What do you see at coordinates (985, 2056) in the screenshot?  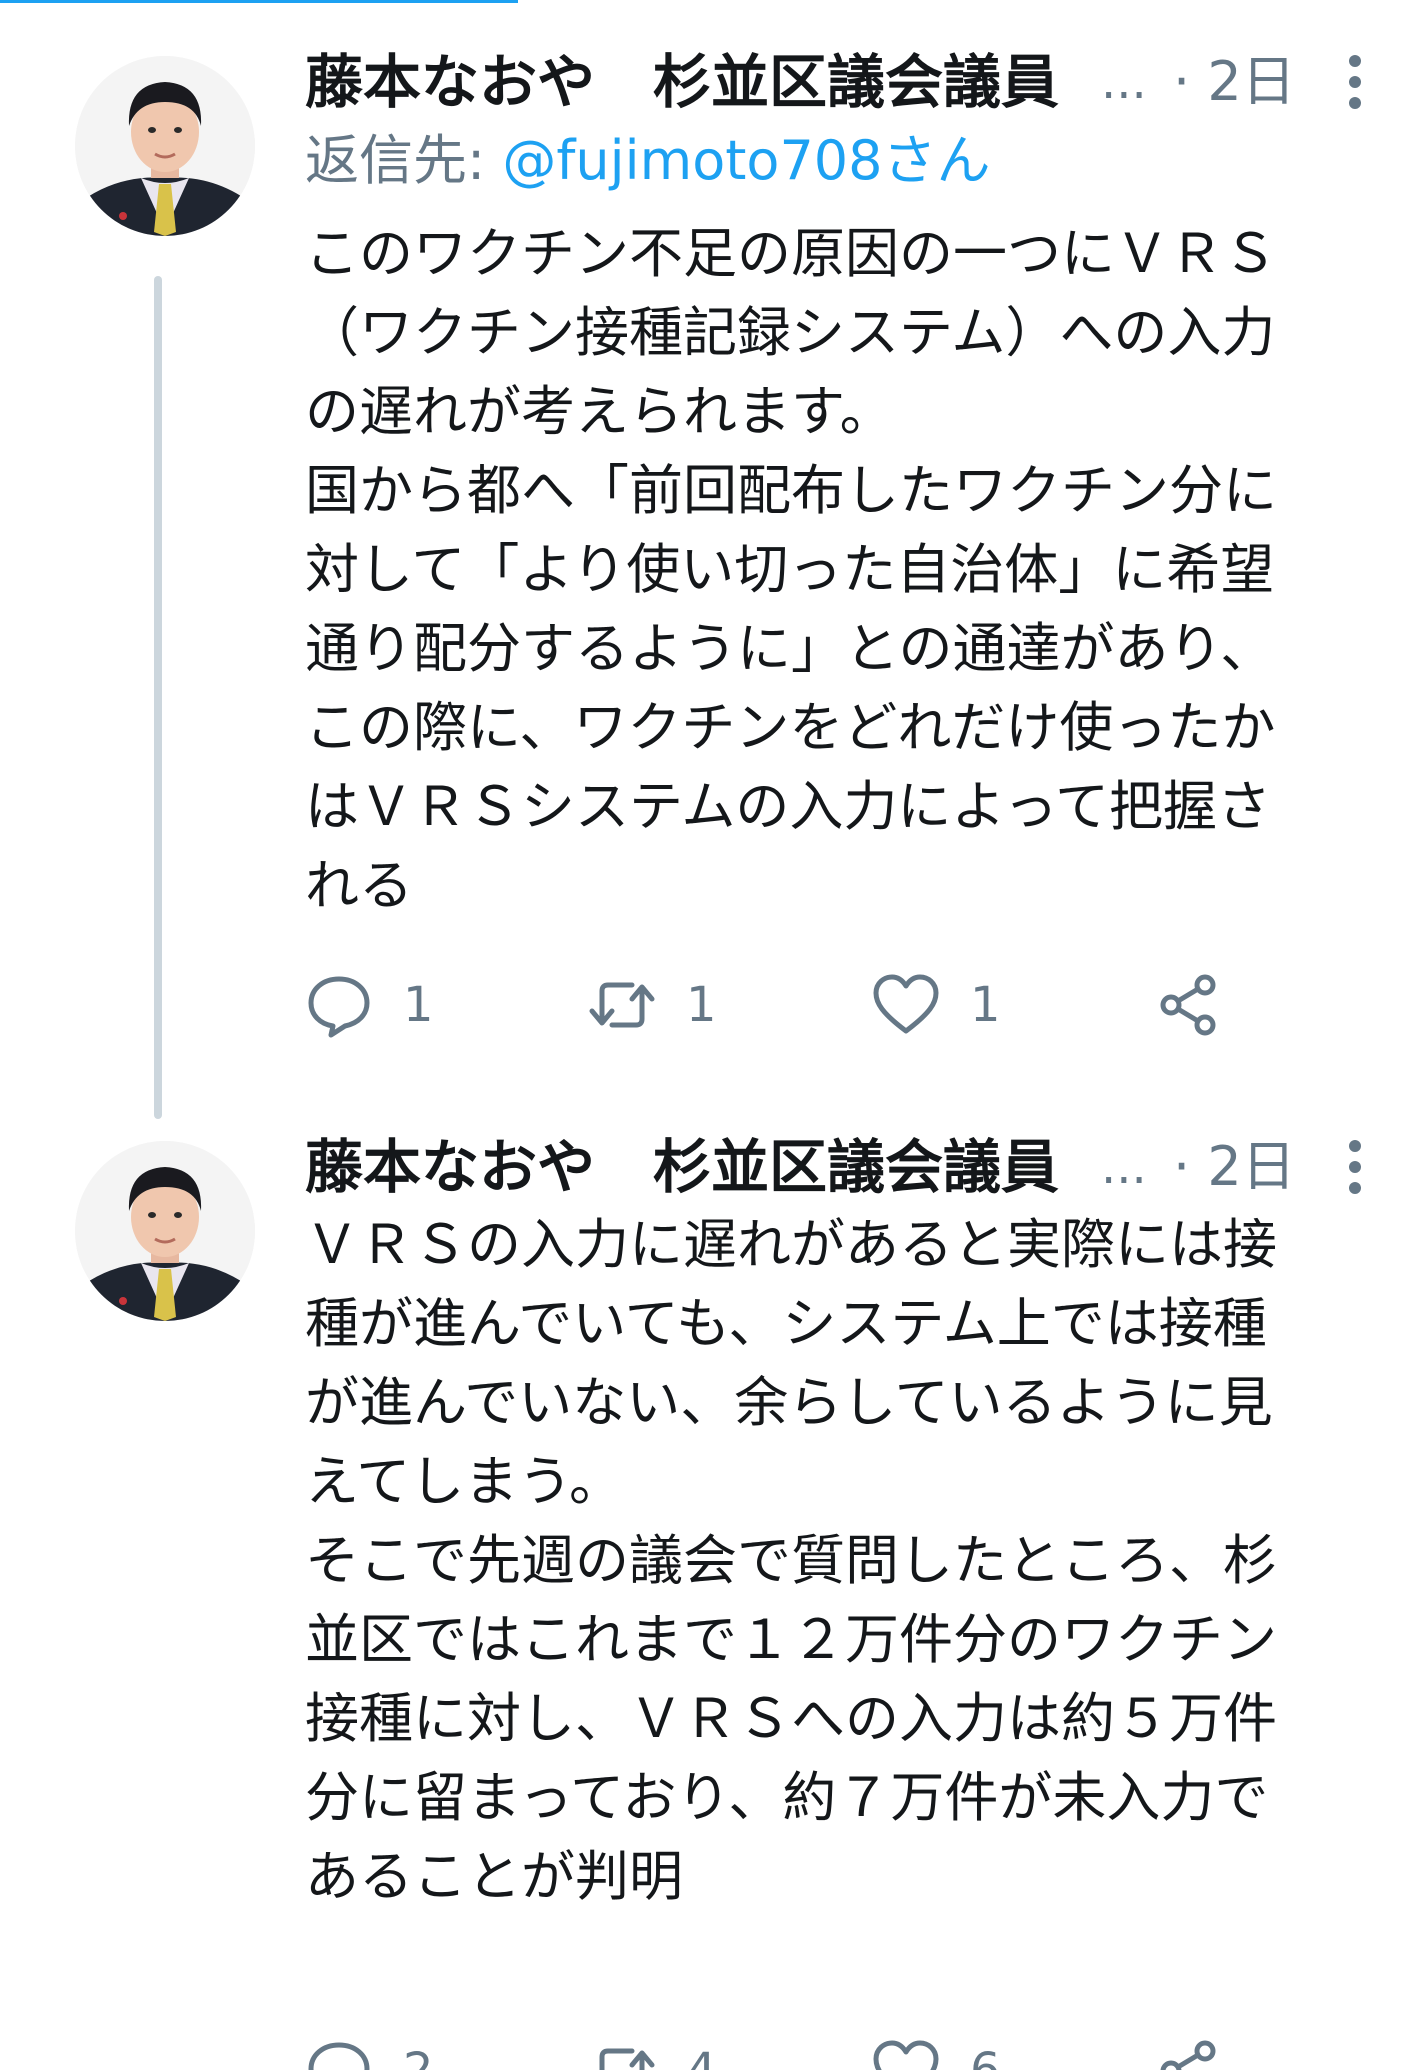 I see `like-count: 6` at bounding box center [985, 2056].